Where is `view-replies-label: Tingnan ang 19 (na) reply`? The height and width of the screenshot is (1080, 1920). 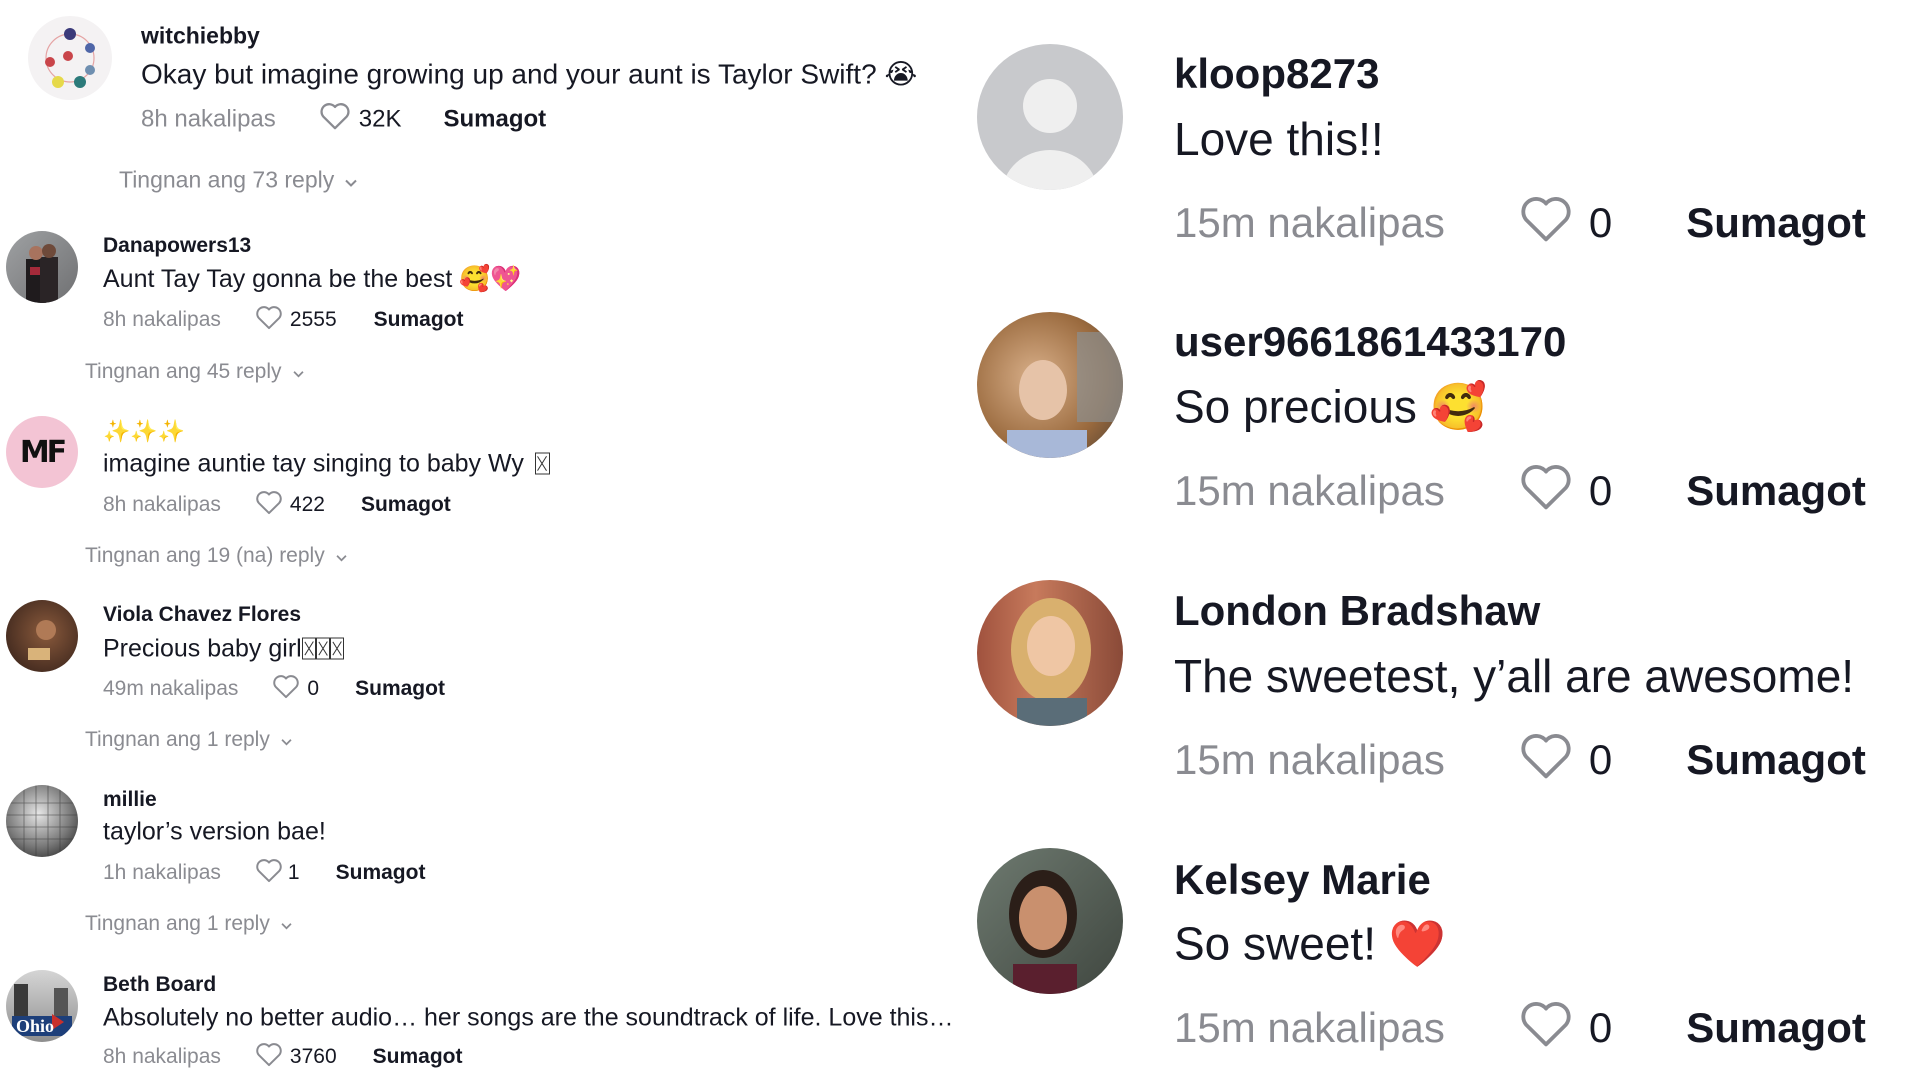 view-replies-label: Tingnan ang 19 (na) reply is located at coordinates (205, 555).